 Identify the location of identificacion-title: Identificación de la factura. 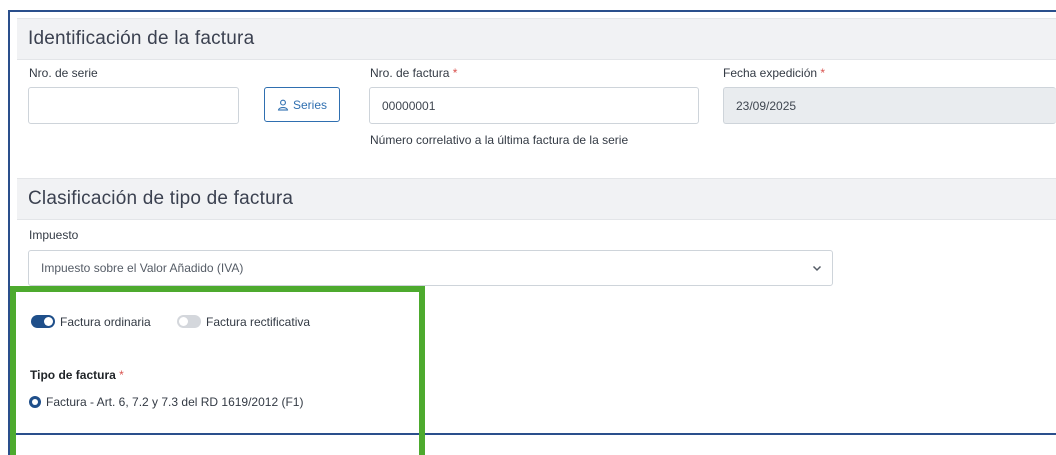
(141, 38).